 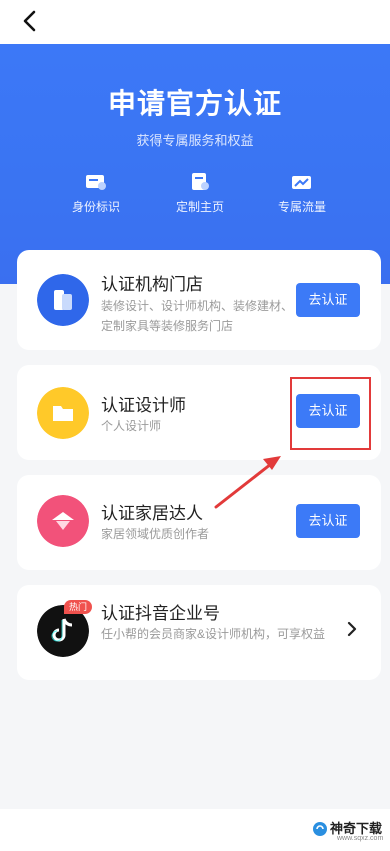 What do you see at coordinates (152, 284) in the screenshot?
I see `card-title: 认证机构门店` at bounding box center [152, 284].